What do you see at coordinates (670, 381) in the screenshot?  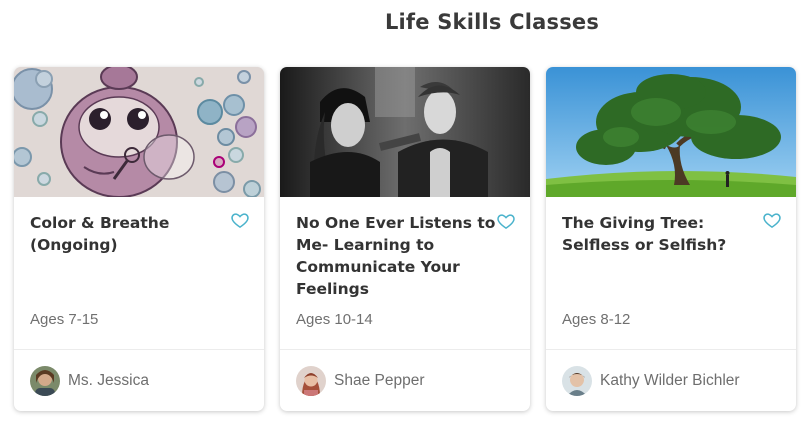 I see `teacher-name: Kathy Wilder Bichler` at bounding box center [670, 381].